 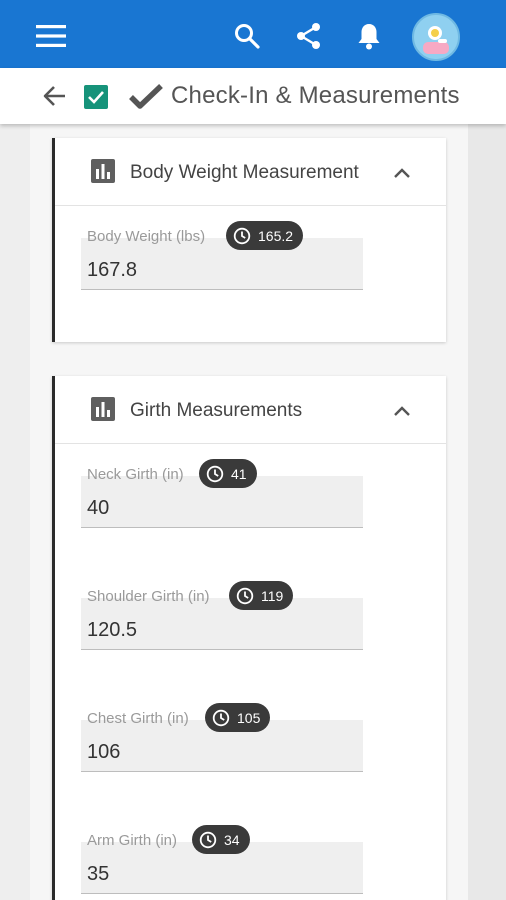 What do you see at coordinates (228, 473) in the screenshot?
I see `previous-value-badge: 41` at bounding box center [228, 473].